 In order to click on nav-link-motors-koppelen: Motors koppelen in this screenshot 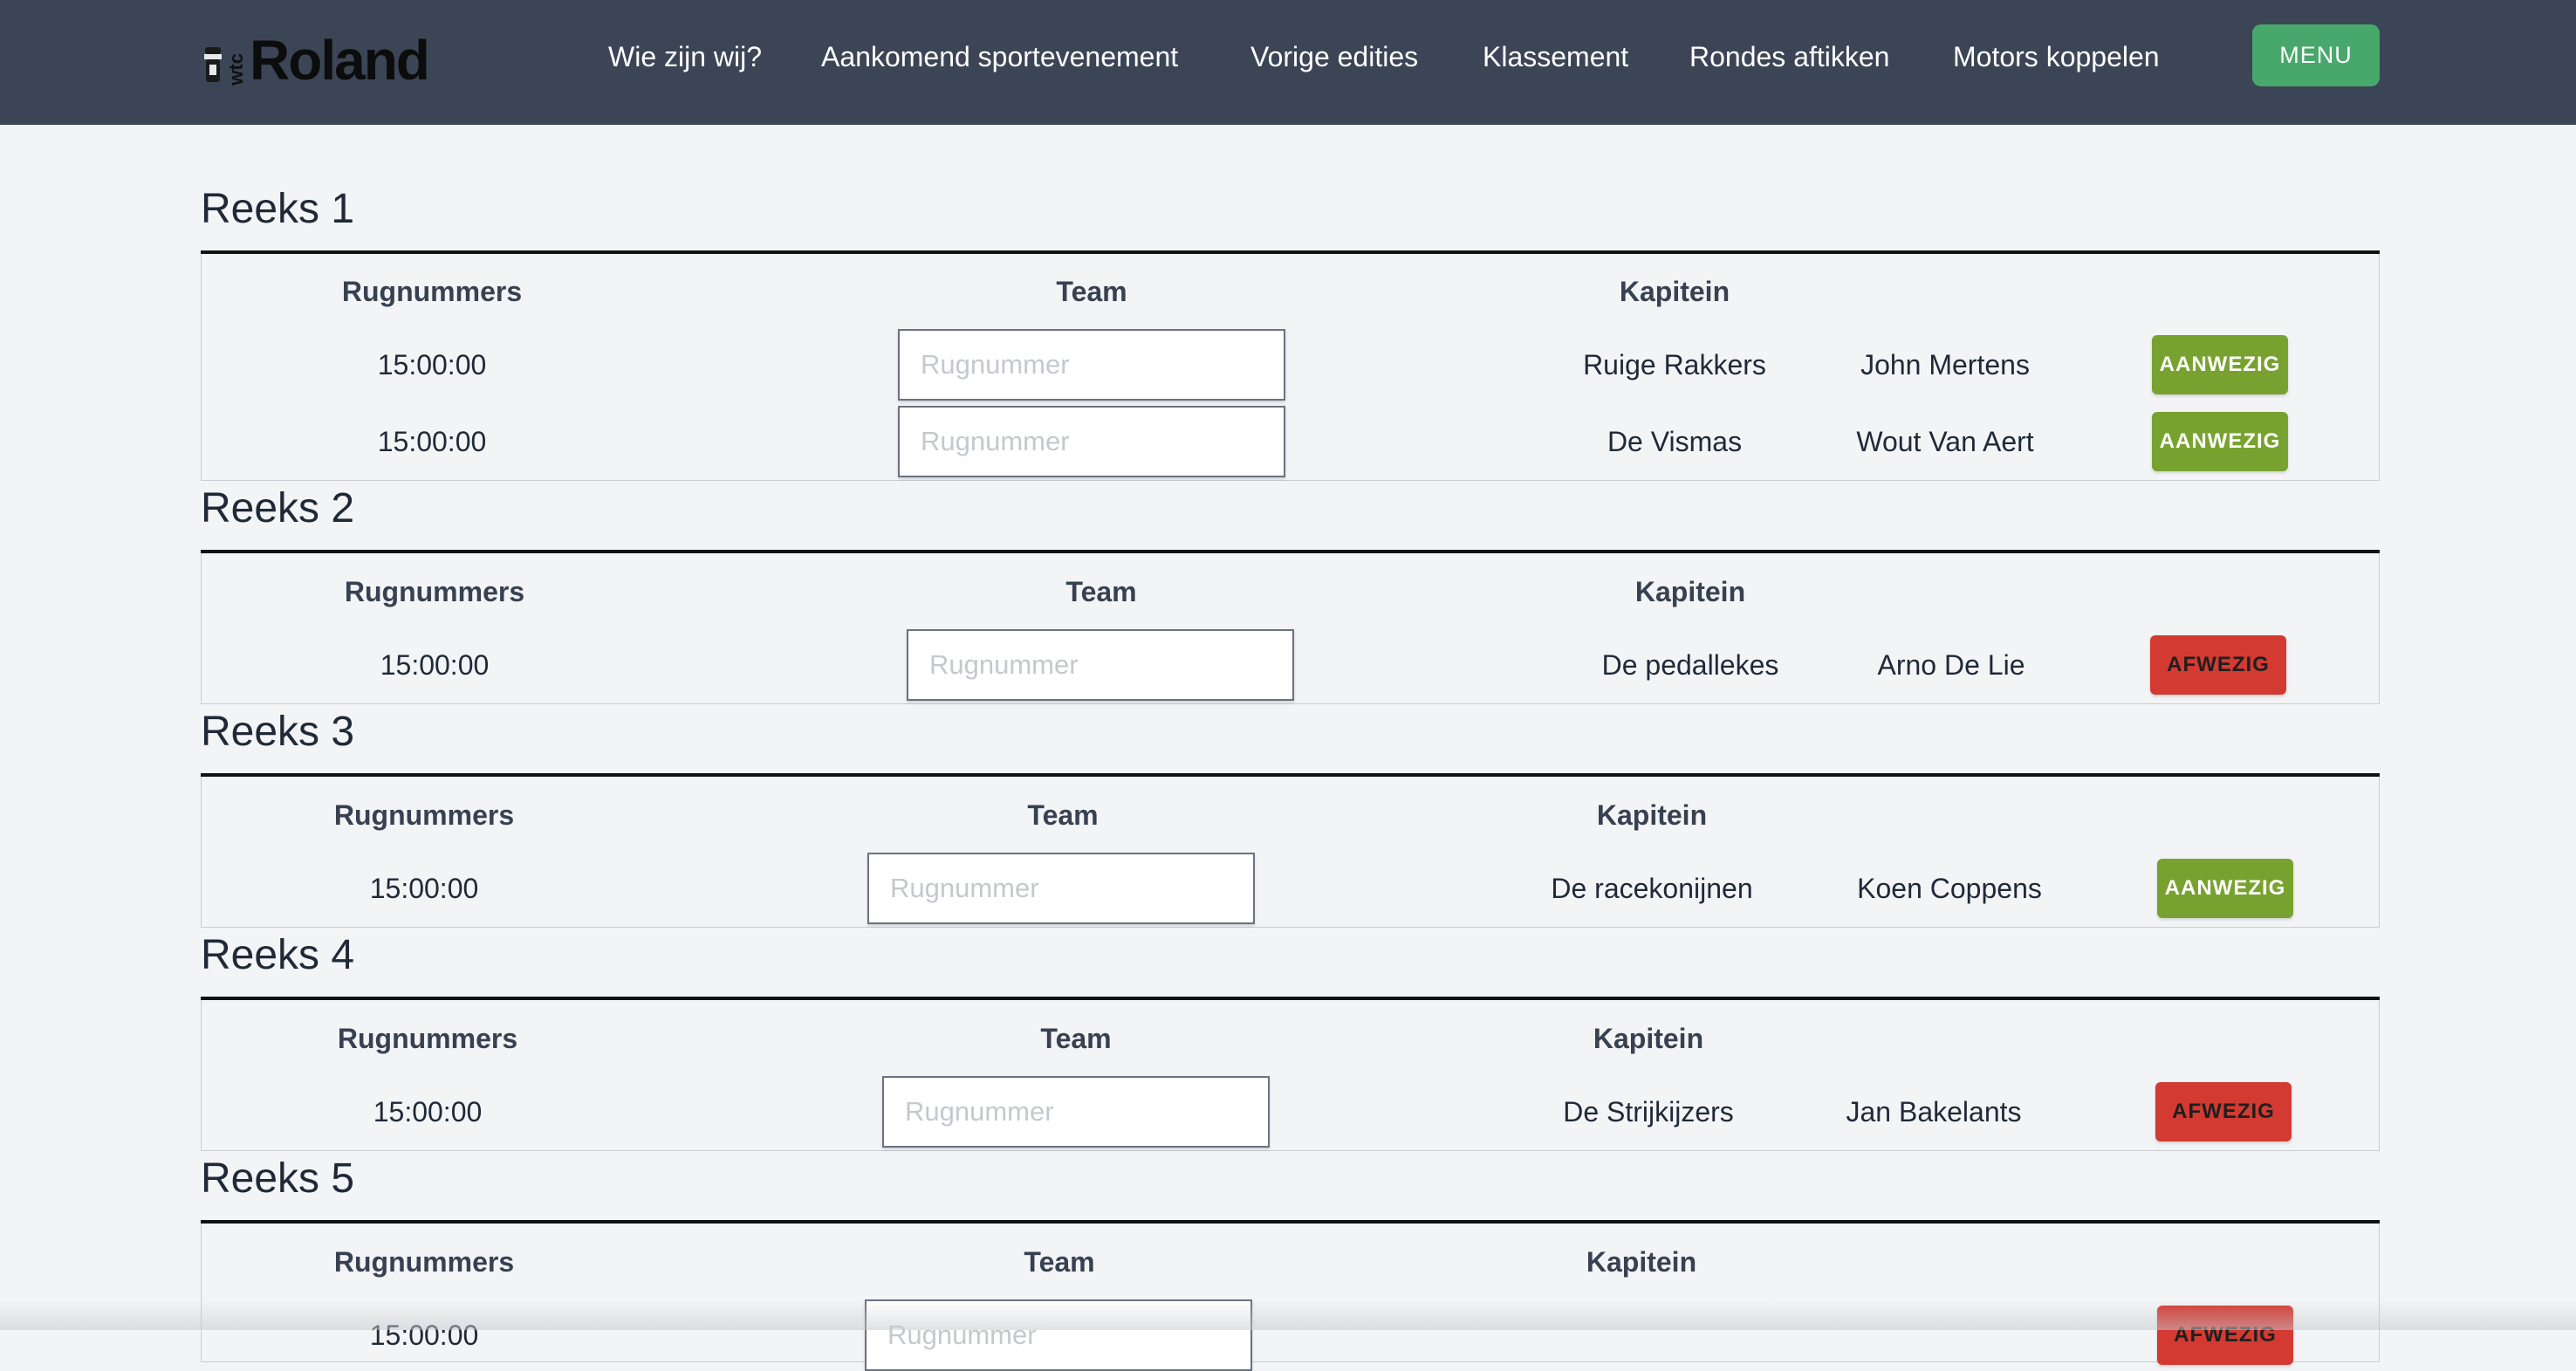, I will do `click(2057, 57)`.